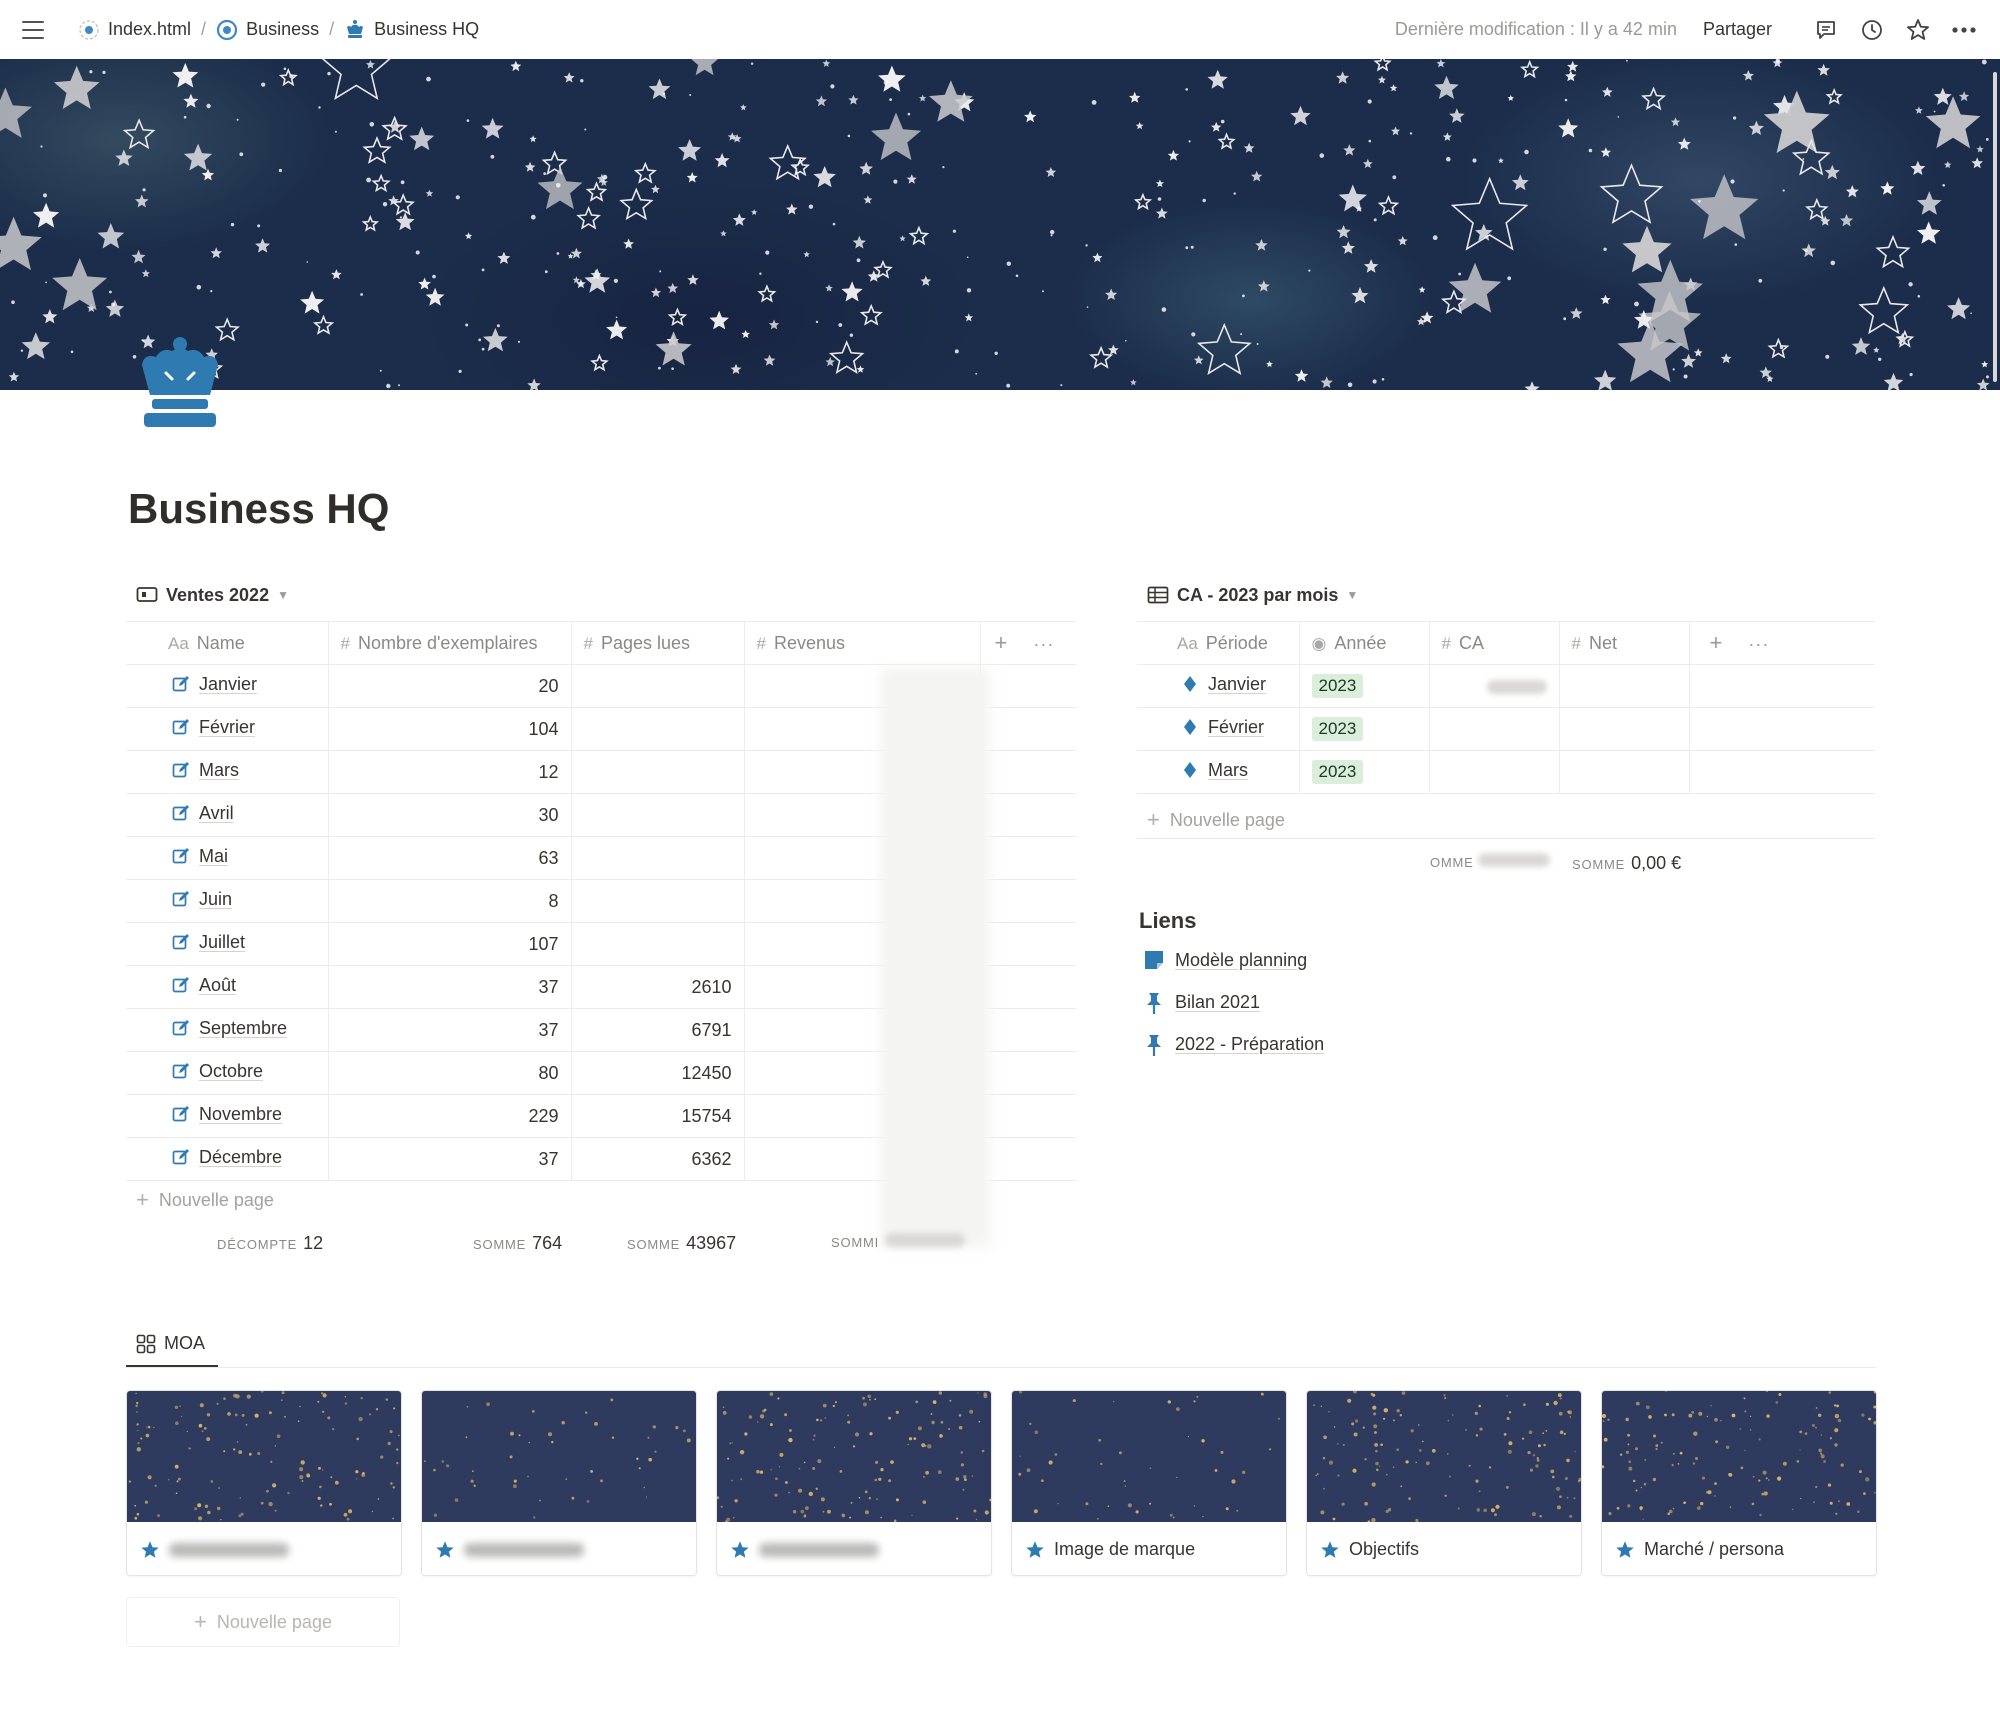 This screenshot has width=2000, height=1731. I want to click on cell-name: Mai, so click(227, 858).